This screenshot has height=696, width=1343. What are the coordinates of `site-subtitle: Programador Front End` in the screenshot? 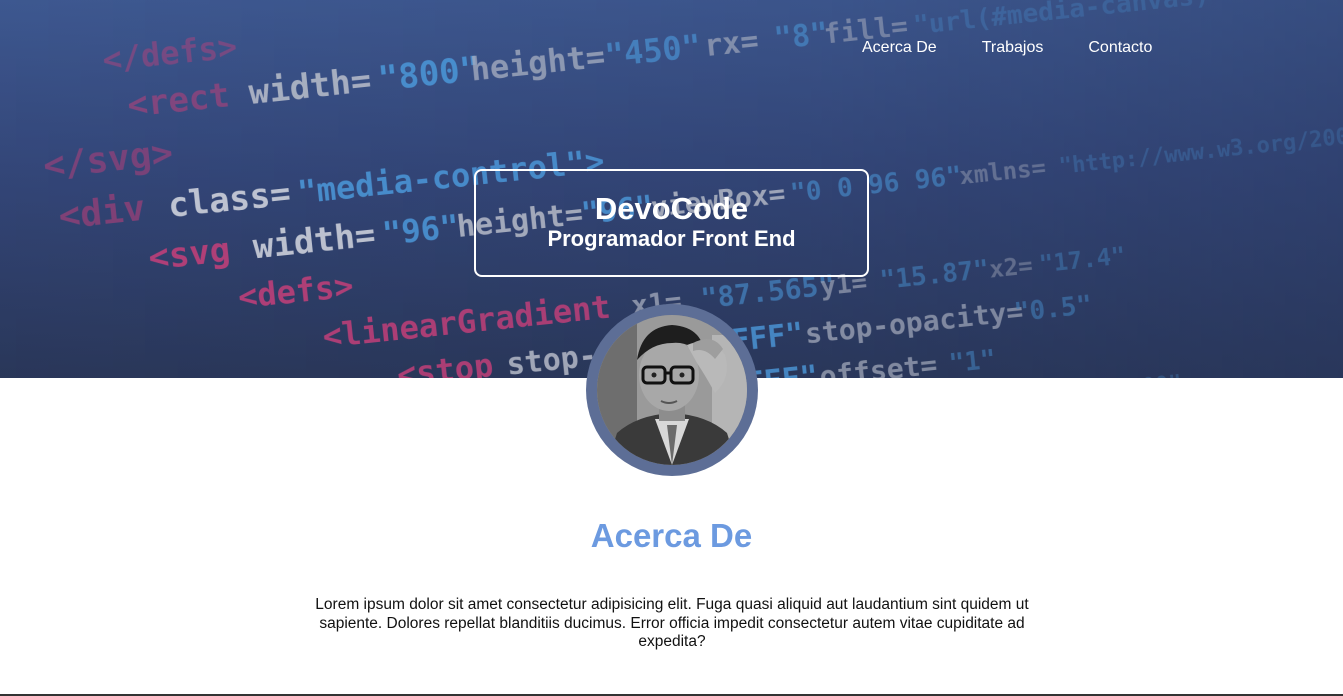 It's located at (671, 238).